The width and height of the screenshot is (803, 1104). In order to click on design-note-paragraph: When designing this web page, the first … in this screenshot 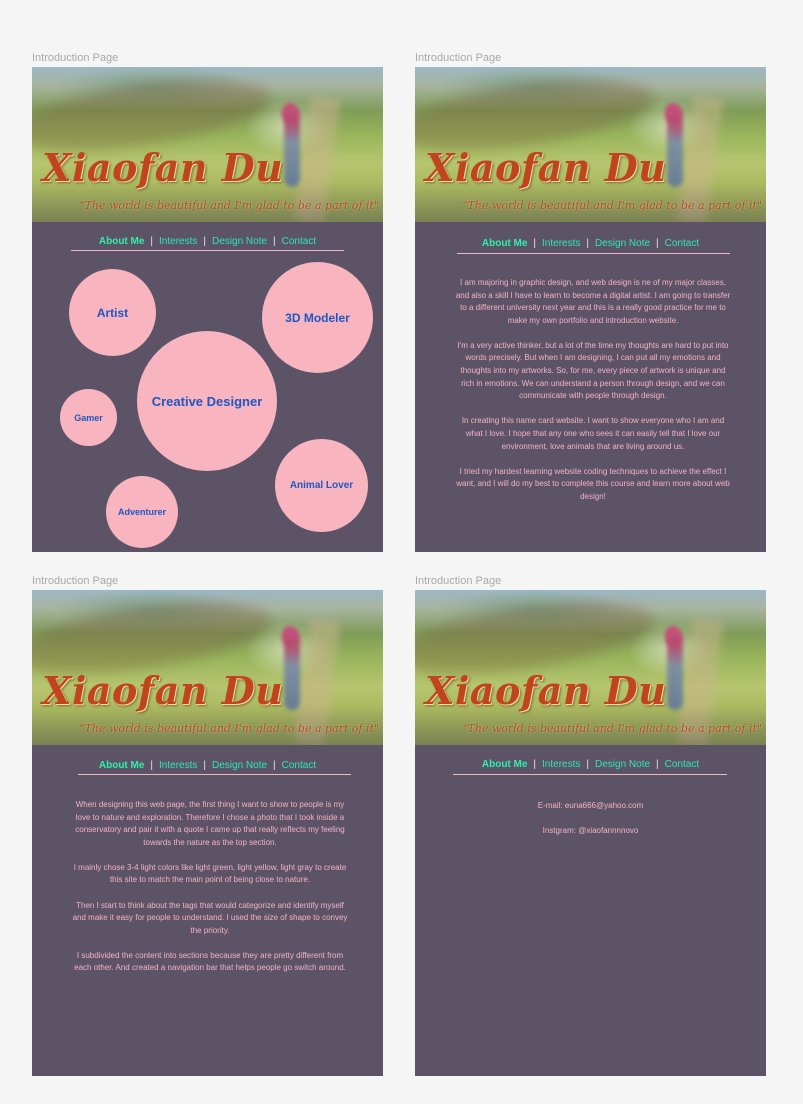, I will do `click(210, 823)`.